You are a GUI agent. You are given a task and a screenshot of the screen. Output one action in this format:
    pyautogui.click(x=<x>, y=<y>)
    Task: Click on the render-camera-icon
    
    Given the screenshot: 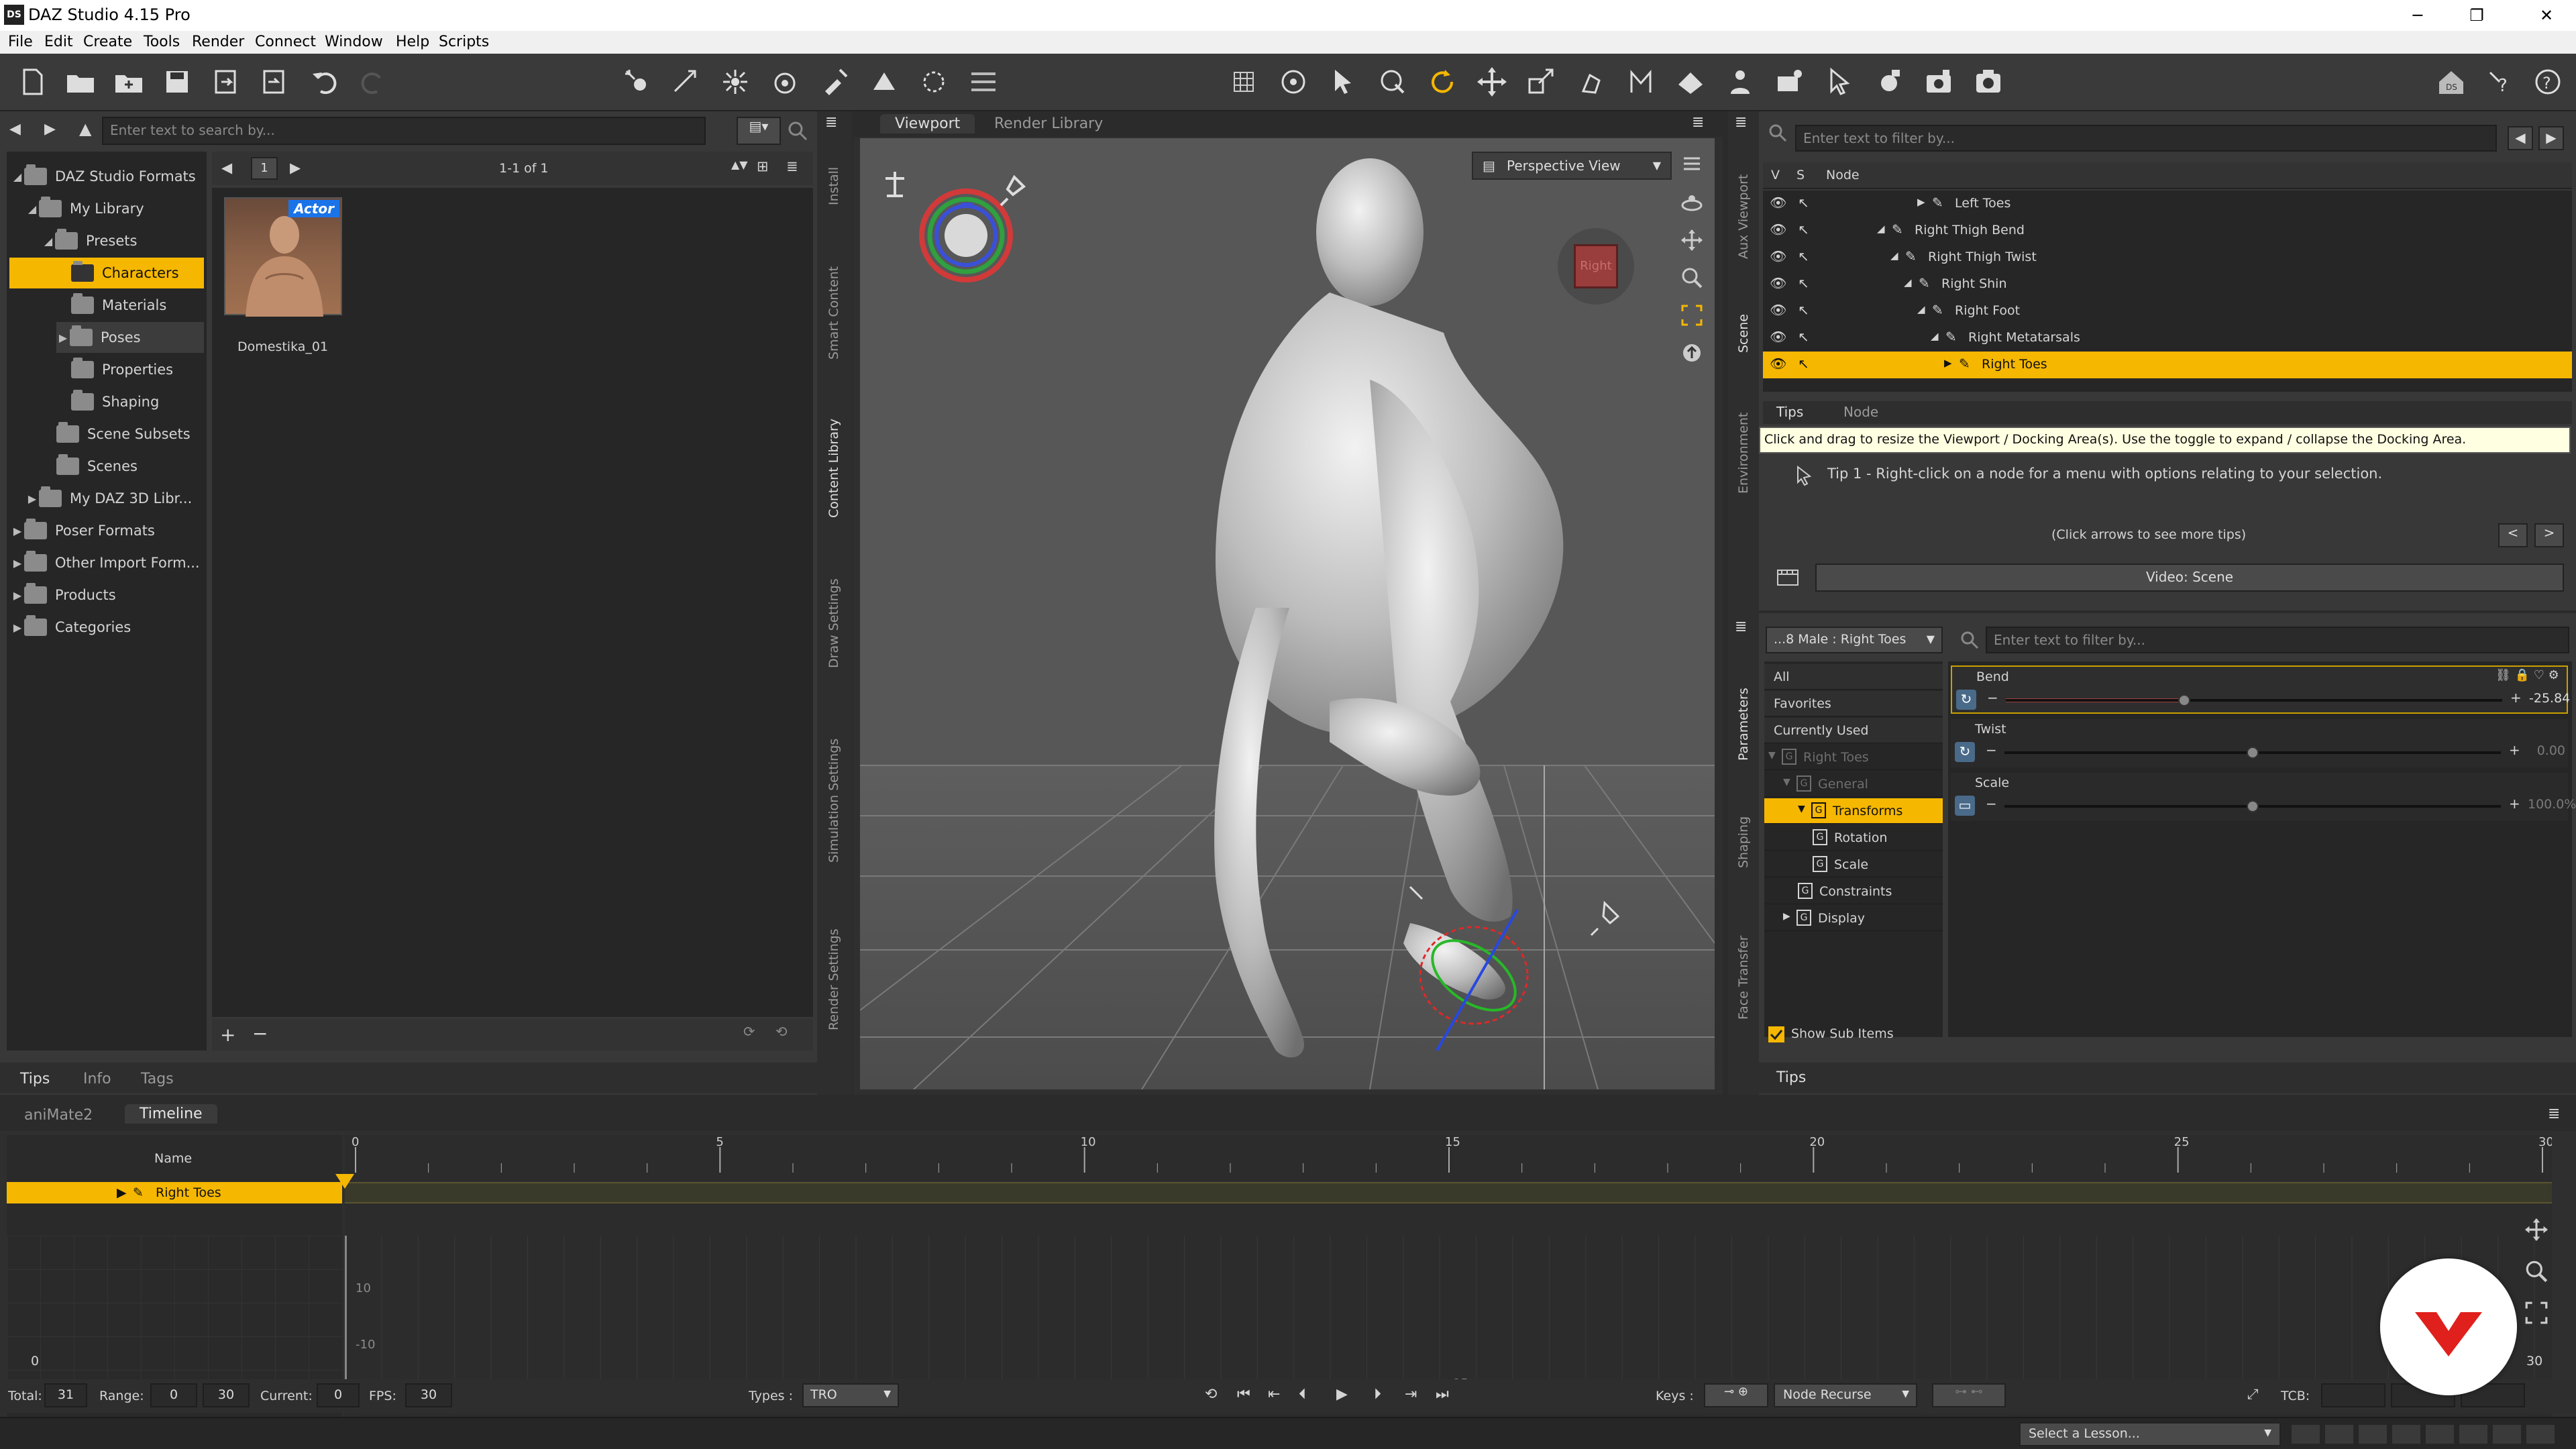 What is the action you would take?
    pyautogui.click(x=1938, y=81)
    